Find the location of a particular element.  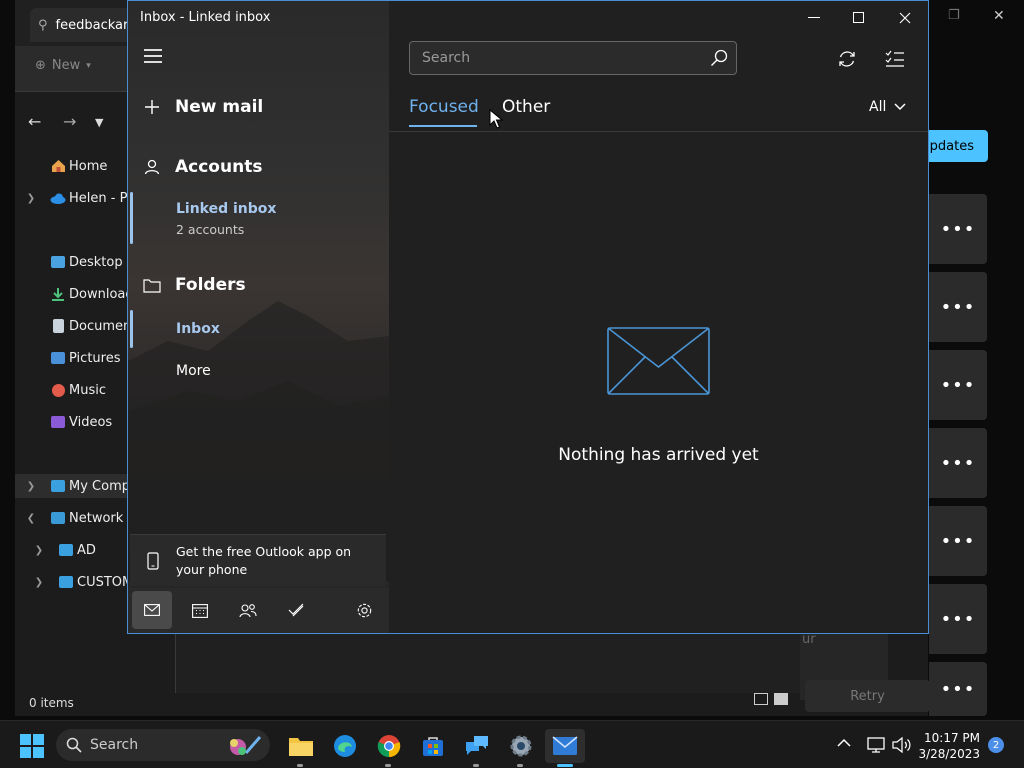

taskbar: Search 10:17 PM 3/28/2023 2 is located at coordinates (512, 744).